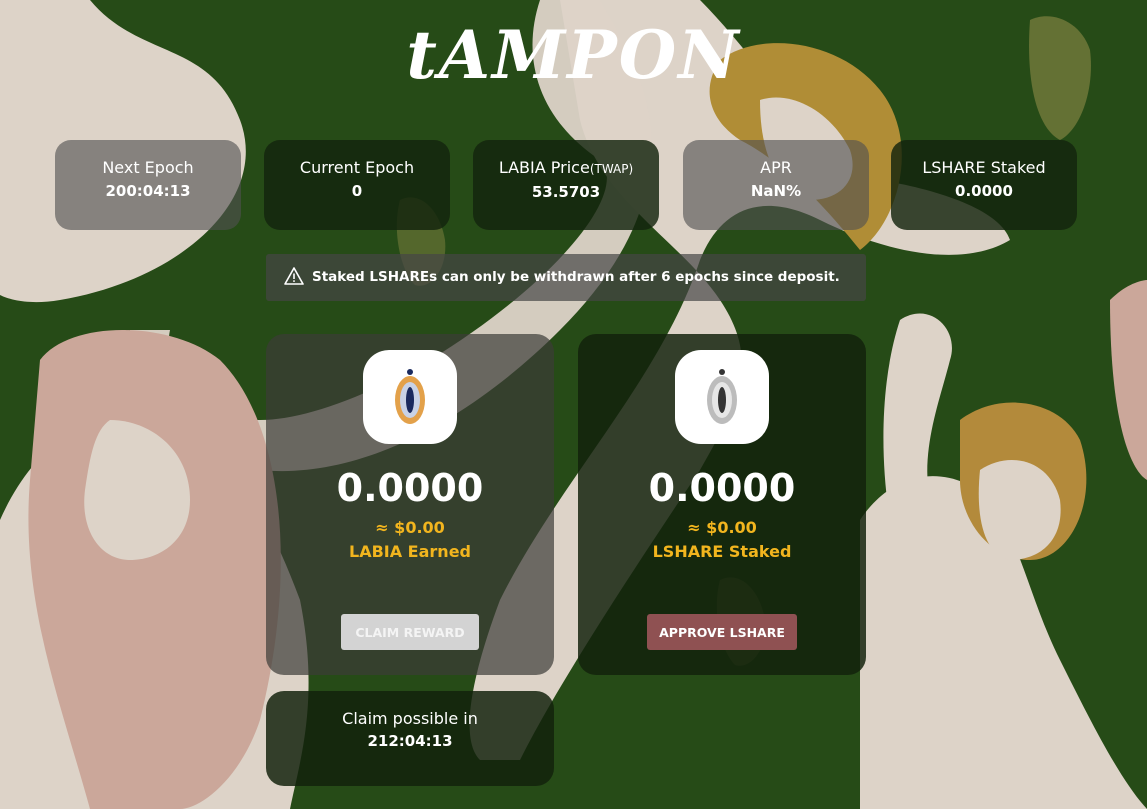 The image size is (1147, 809). What do you see at coordinates (357, 191) in the screenshot?
I see `stat-value: 0` at bounding box center [357, 191].